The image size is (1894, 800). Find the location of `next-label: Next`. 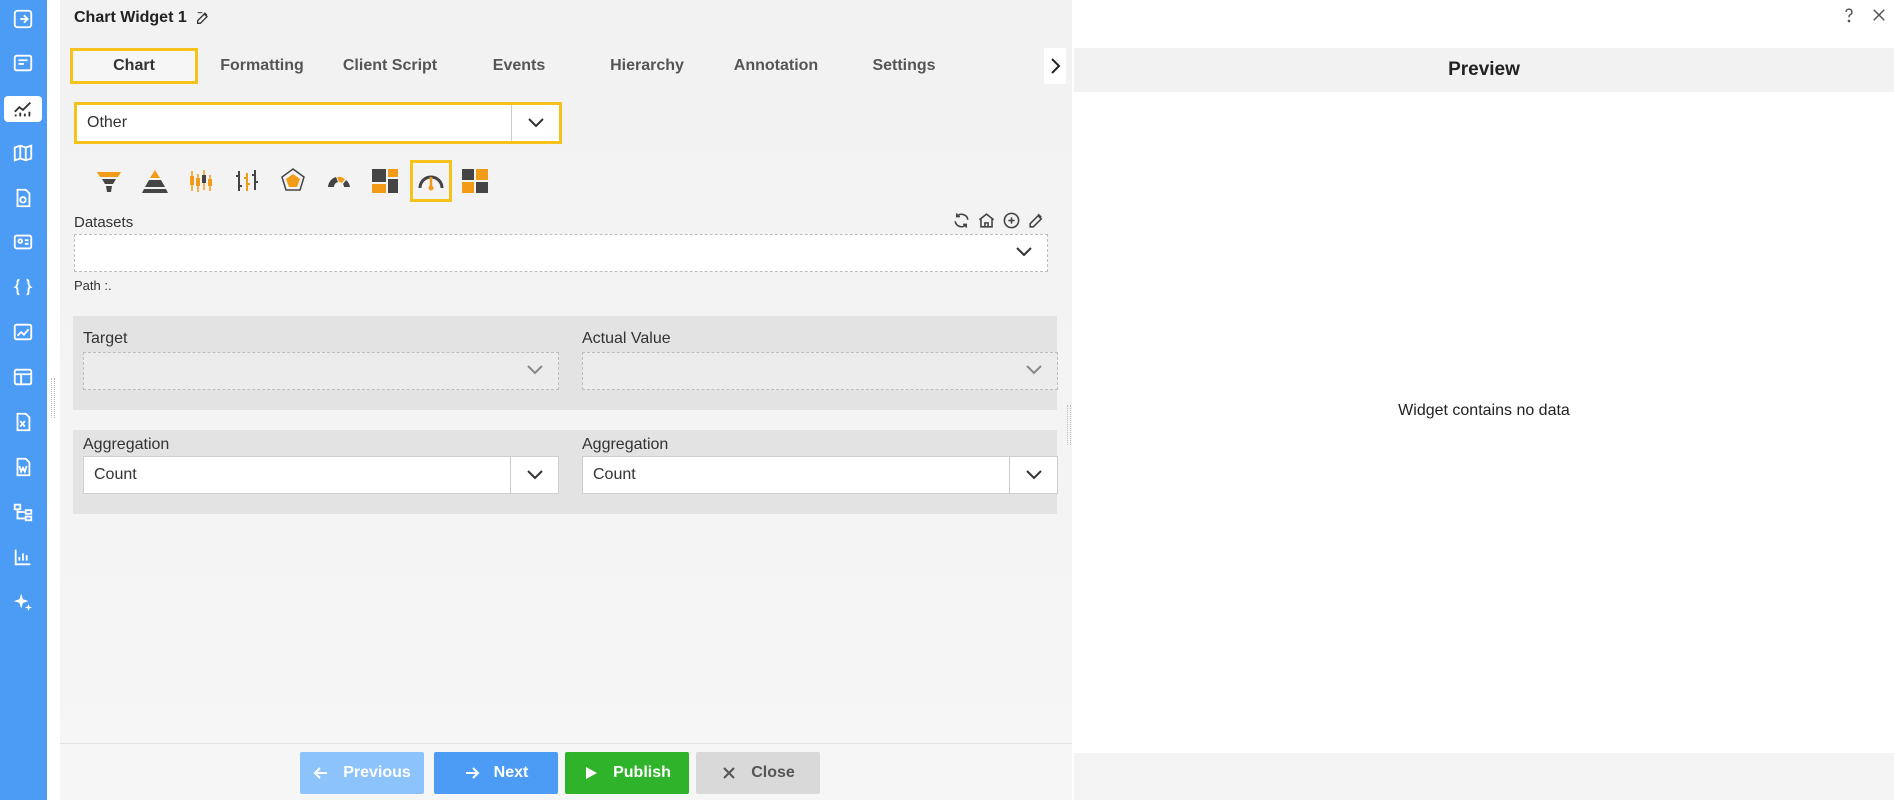

next-label: Next is located at coordinates (511, 772).